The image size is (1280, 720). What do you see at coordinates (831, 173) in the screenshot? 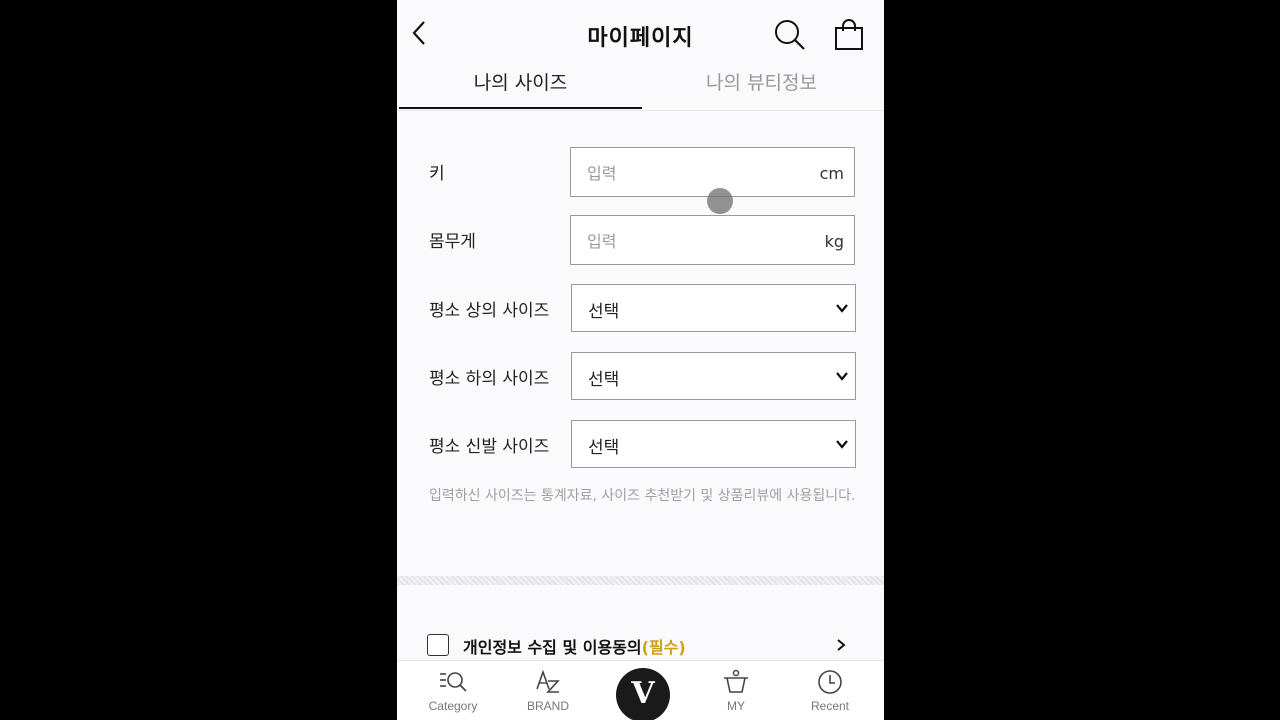
I see `height-unit: cm` at bounding box center [831, 173].